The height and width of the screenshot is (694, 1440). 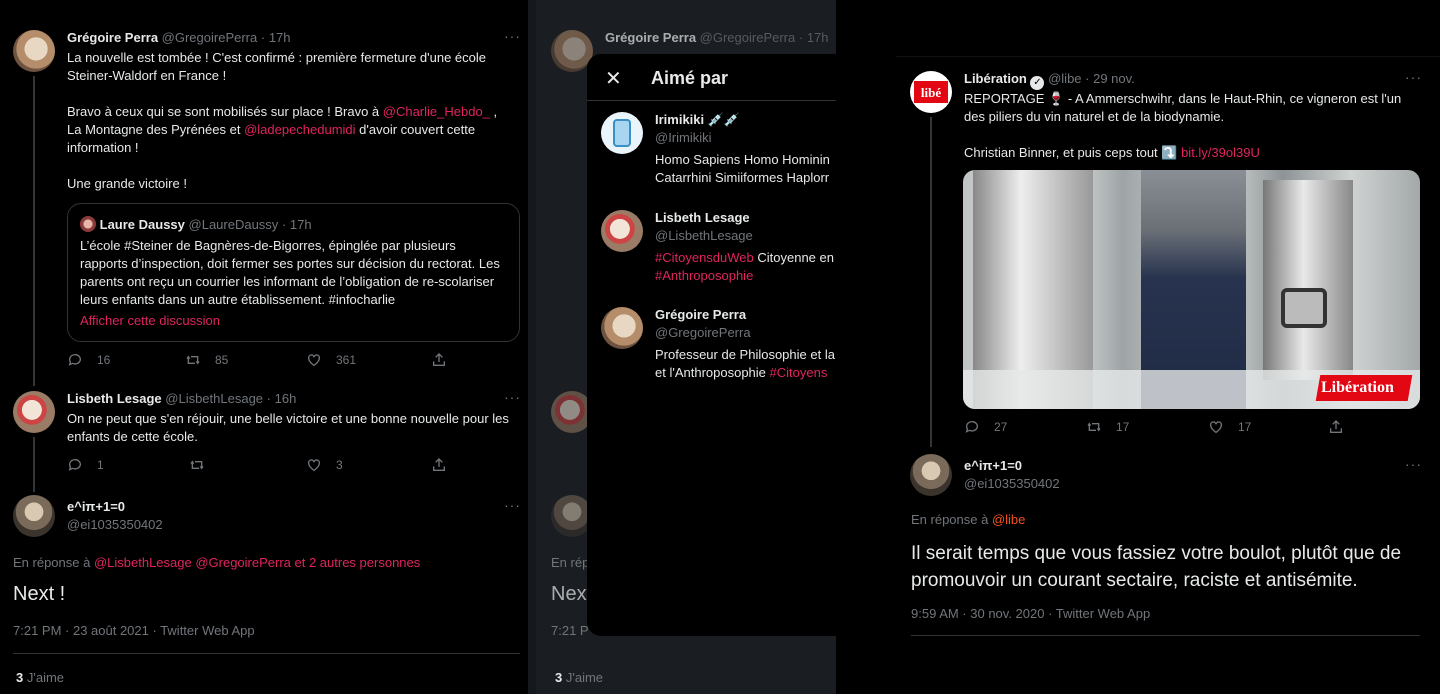 What do you see at coordinates (1304, 308) in the screenshot?
I see `tank-hatch` at bounding box center [1304, 308].